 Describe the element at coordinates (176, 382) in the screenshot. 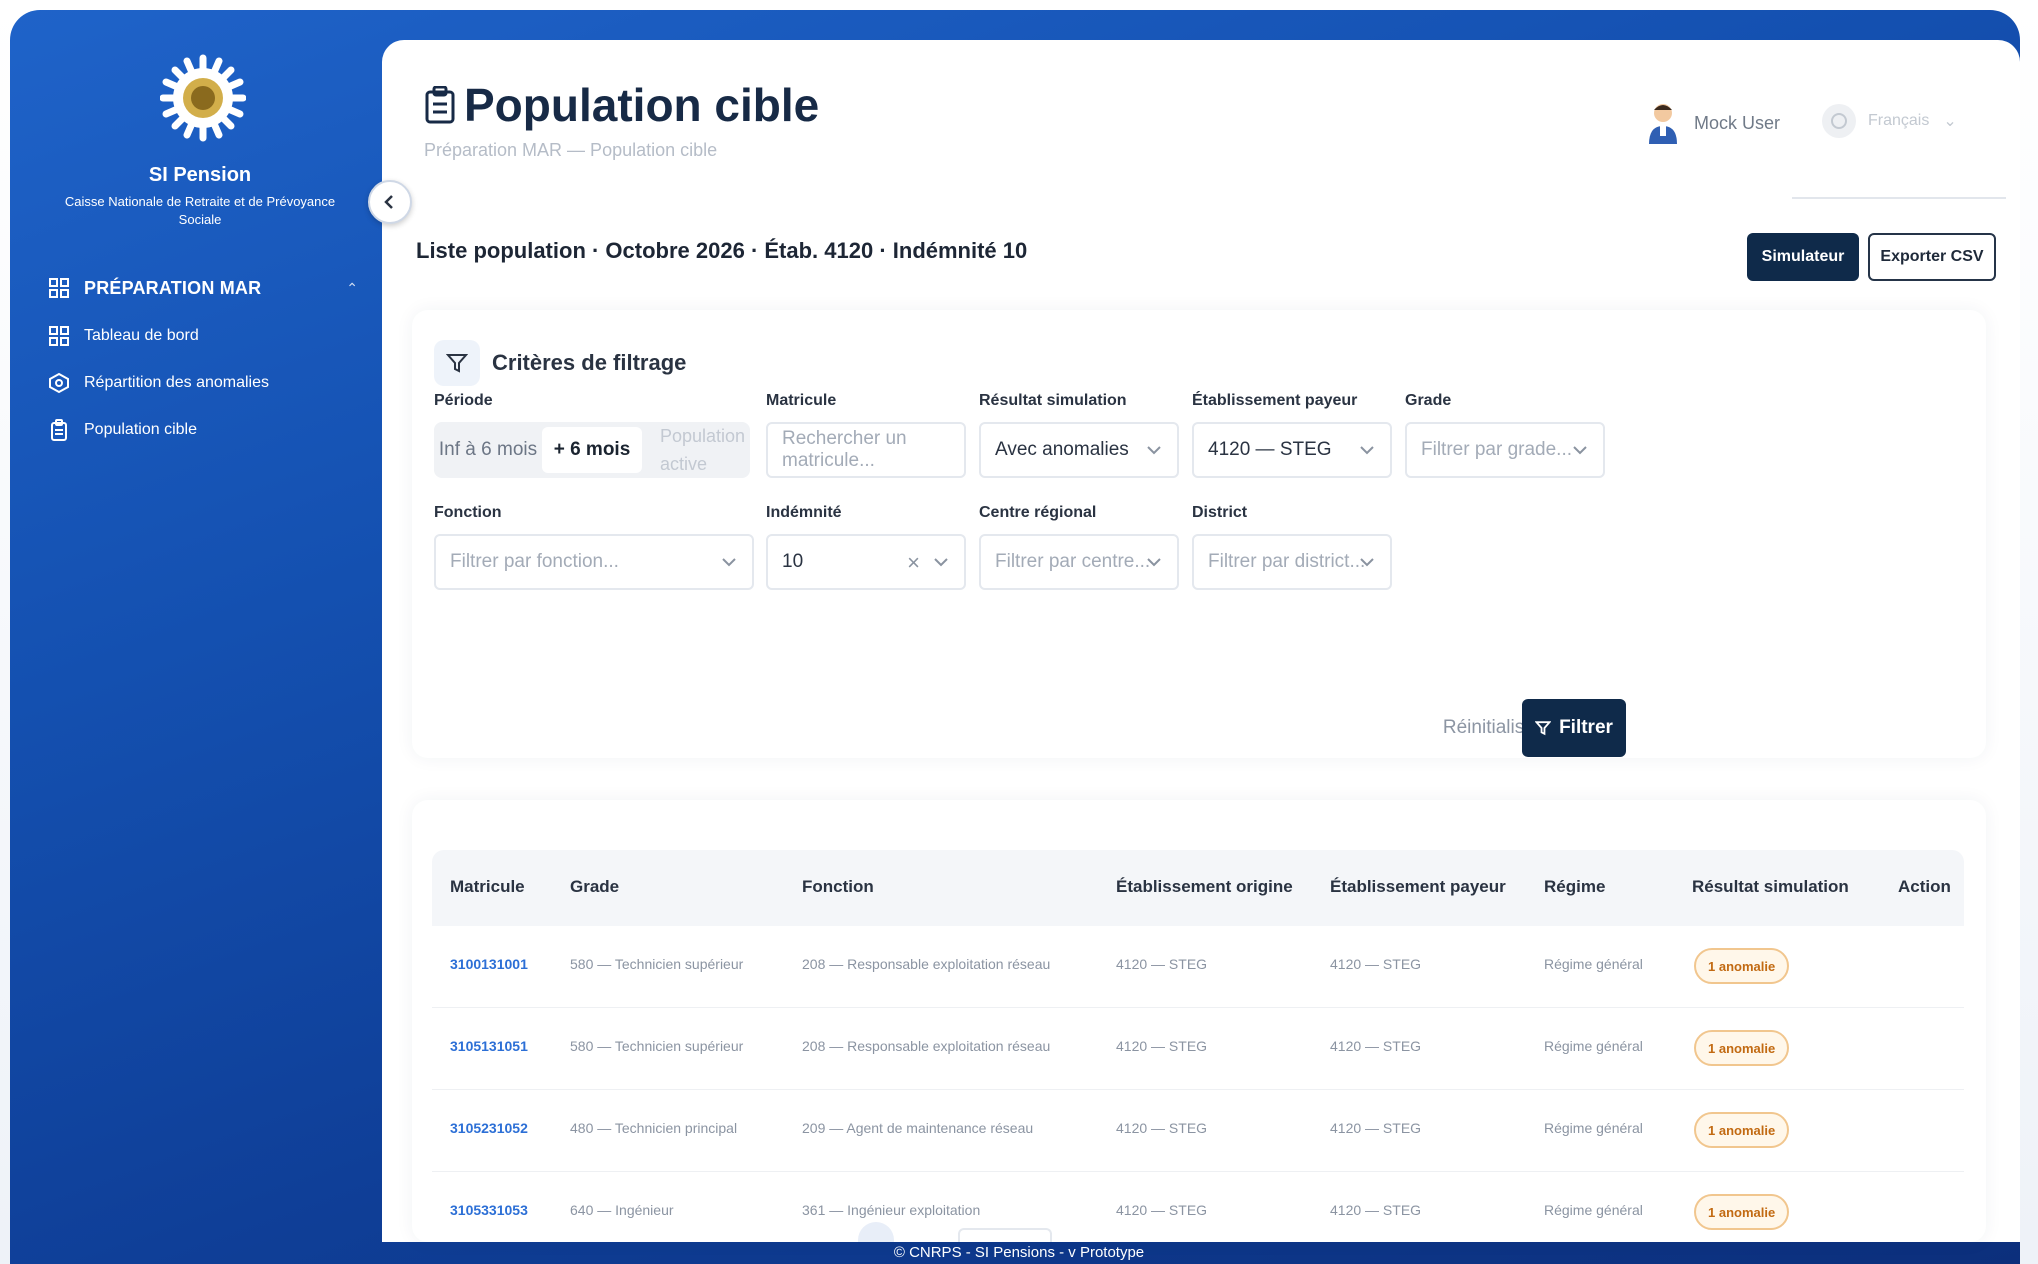

I see `sidebar-item-label: Répartition des anomalies` at that location.